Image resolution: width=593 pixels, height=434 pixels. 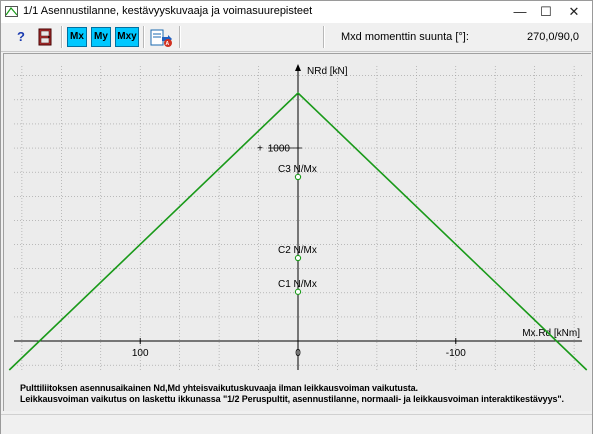 What do you see at coordinates (297, 250) in the screenshot?
I see `design-point-label: C2 N/Mx` at bounding box center [297, 250].